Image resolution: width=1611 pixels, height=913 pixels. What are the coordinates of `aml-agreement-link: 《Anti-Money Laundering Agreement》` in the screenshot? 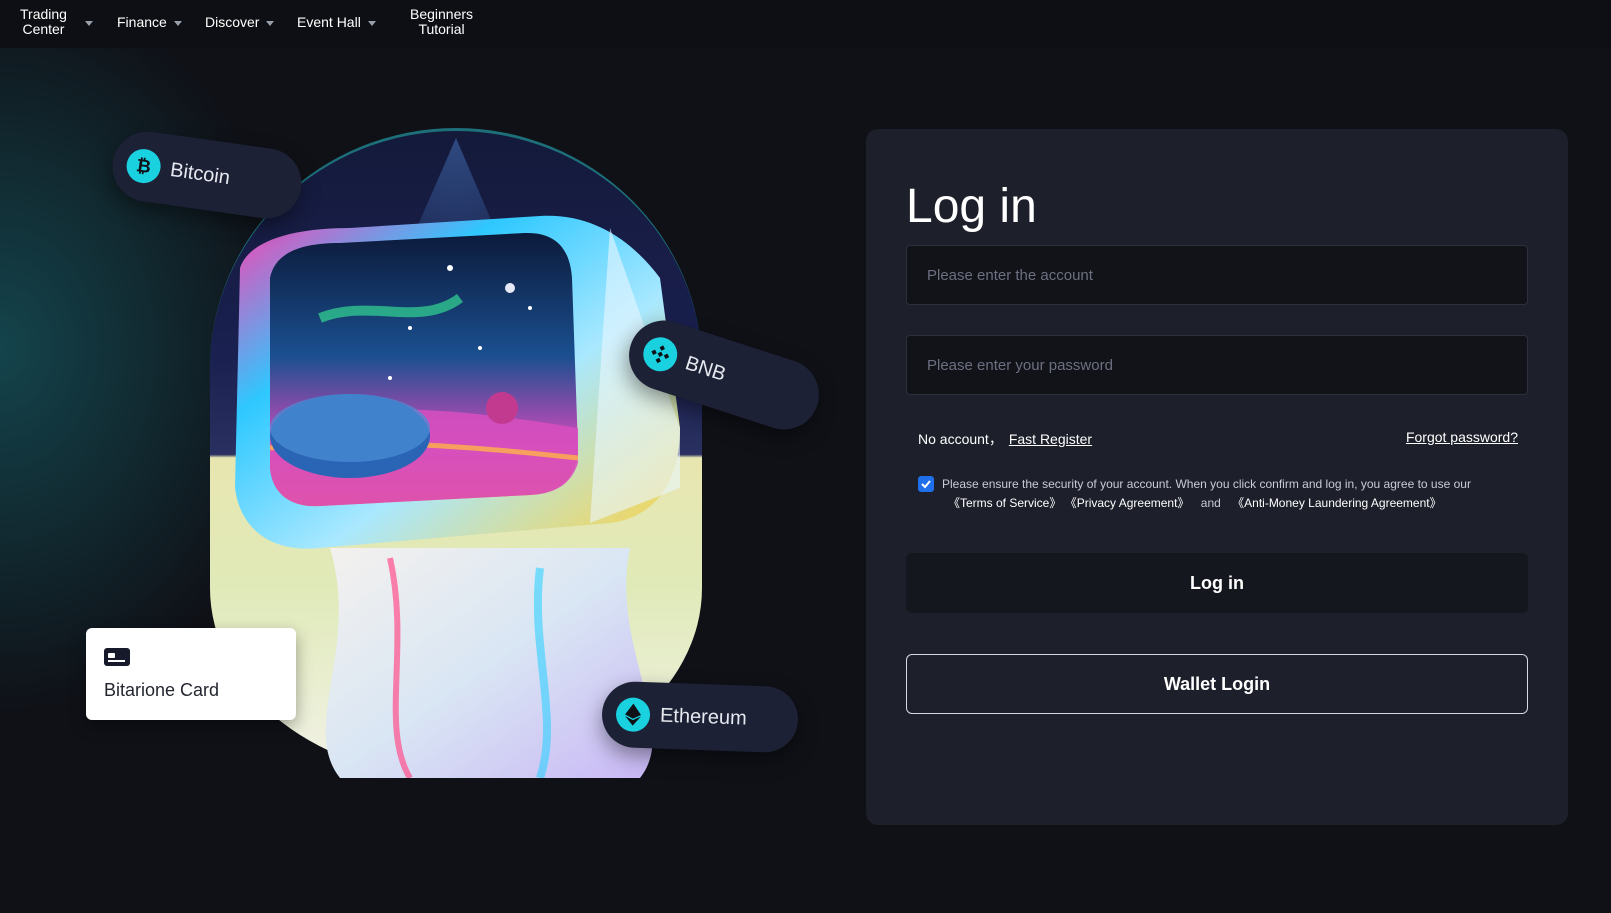 It's located at (1336, 503).